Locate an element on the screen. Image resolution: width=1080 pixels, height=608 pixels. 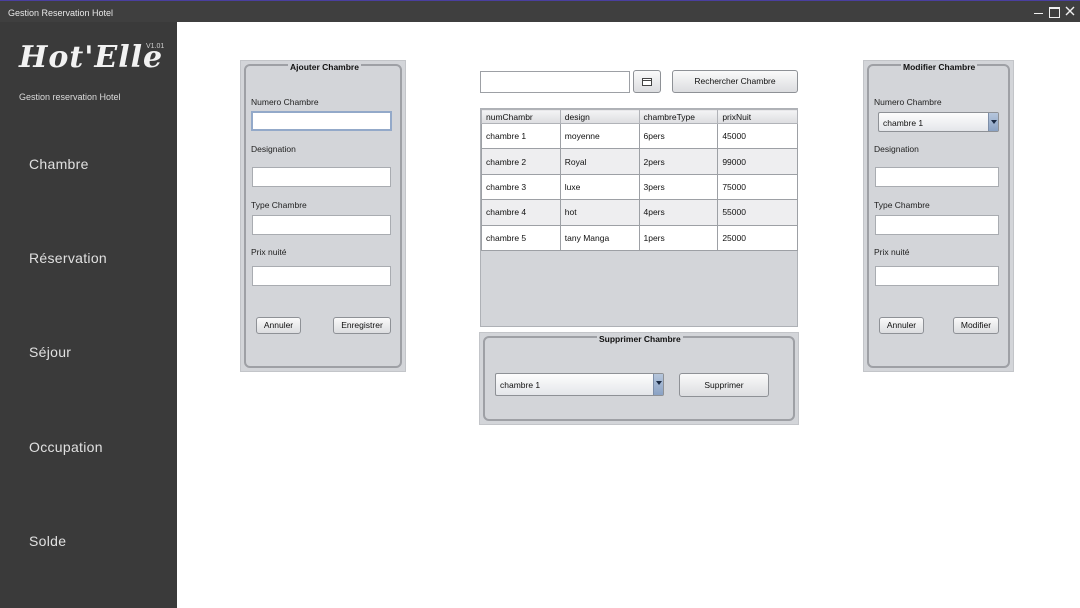
table-row: chambre 1 moyenne 6pers 45000 is located at coordinates (639, 136).